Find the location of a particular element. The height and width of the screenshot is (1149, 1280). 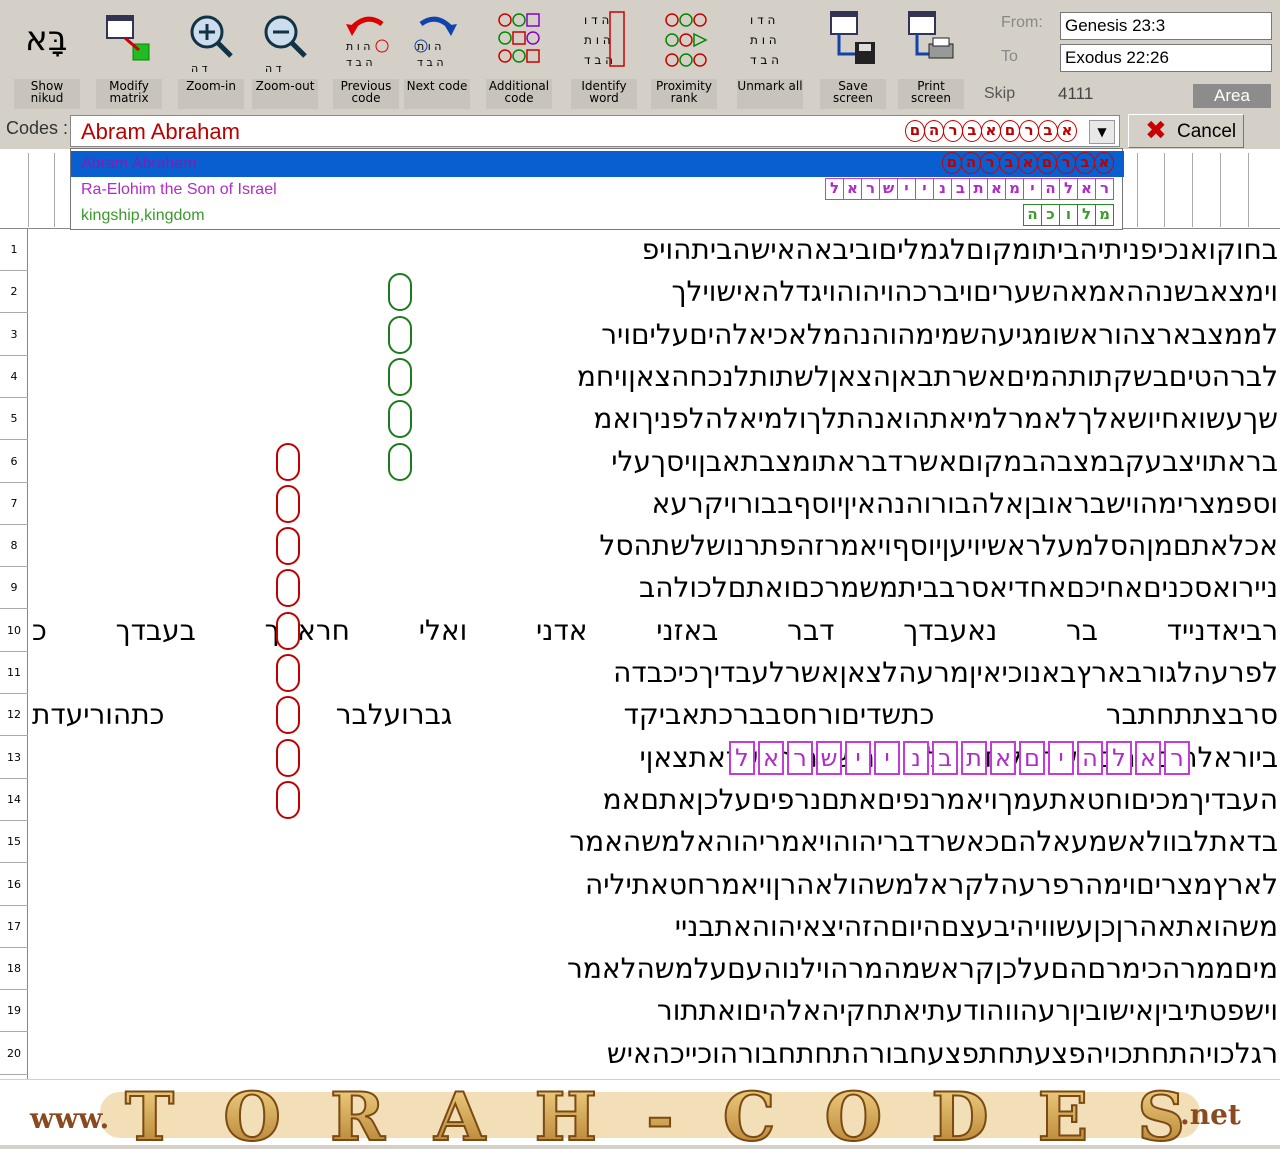

boxed-letter: ש is located at coordinates (829, 757).